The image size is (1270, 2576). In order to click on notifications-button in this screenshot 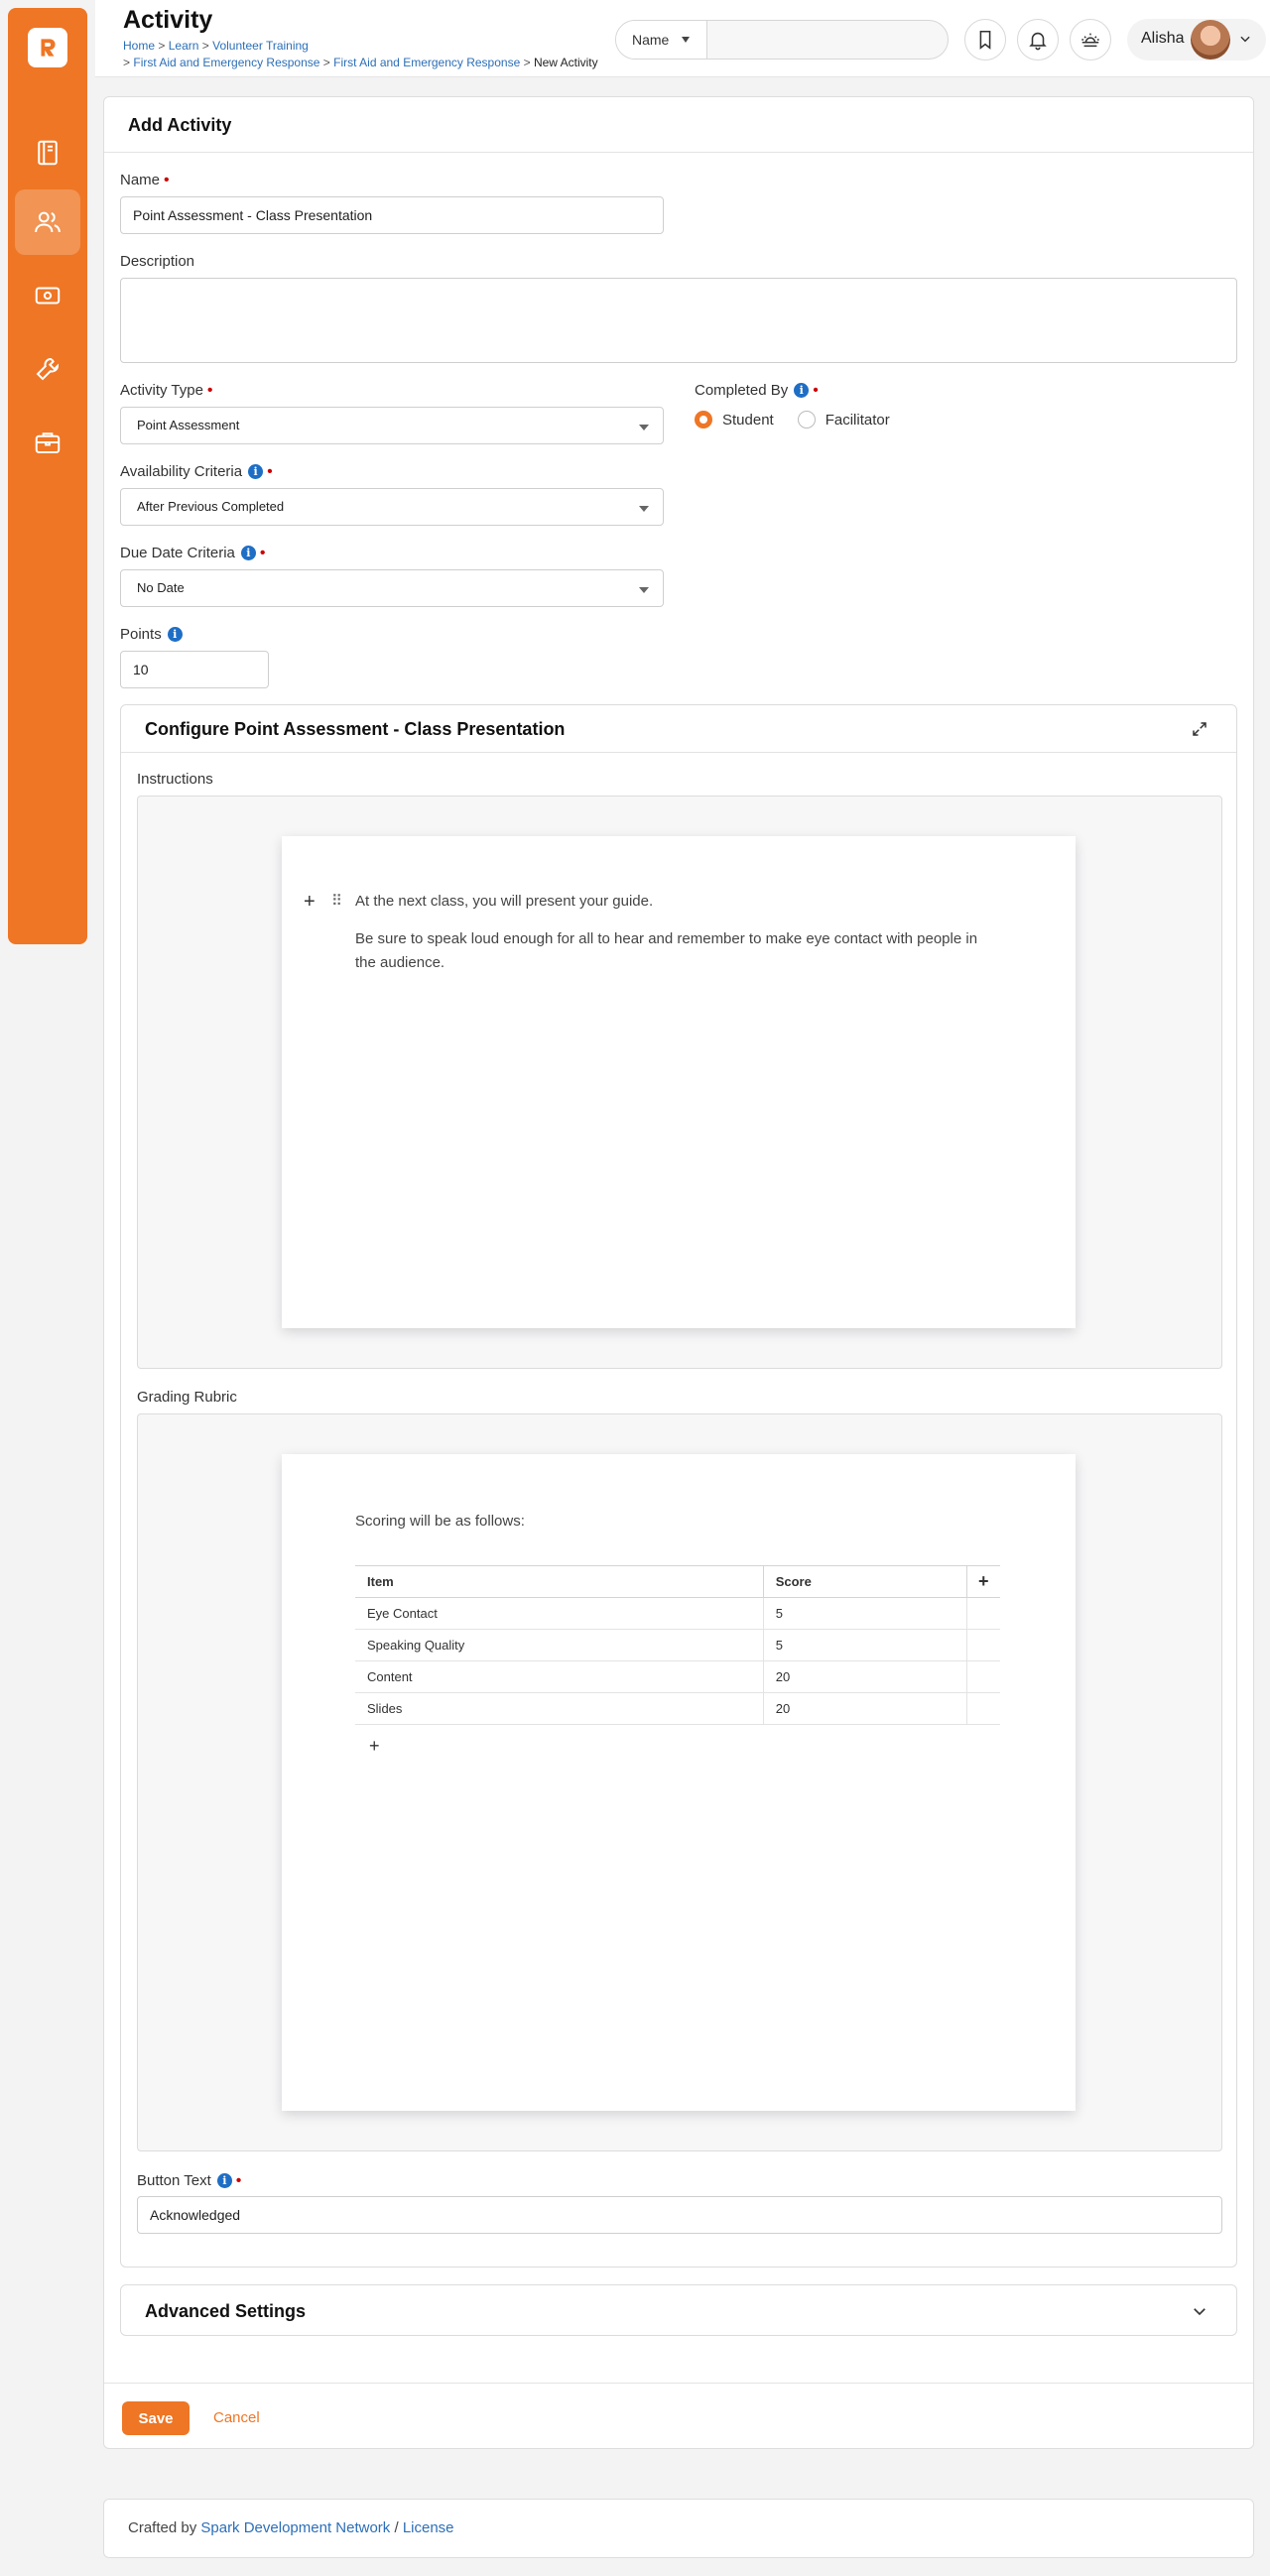, I will do `click(1038, 40)`.